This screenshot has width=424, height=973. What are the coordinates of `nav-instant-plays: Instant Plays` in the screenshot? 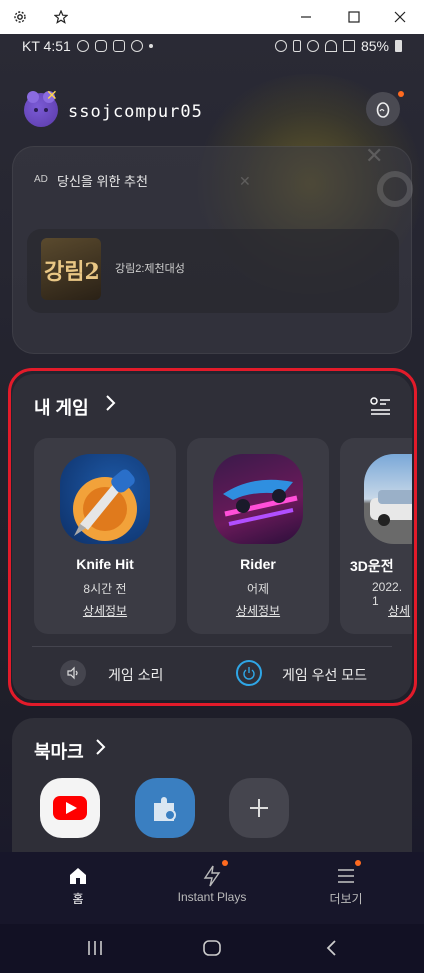 It's located at (212, 883).